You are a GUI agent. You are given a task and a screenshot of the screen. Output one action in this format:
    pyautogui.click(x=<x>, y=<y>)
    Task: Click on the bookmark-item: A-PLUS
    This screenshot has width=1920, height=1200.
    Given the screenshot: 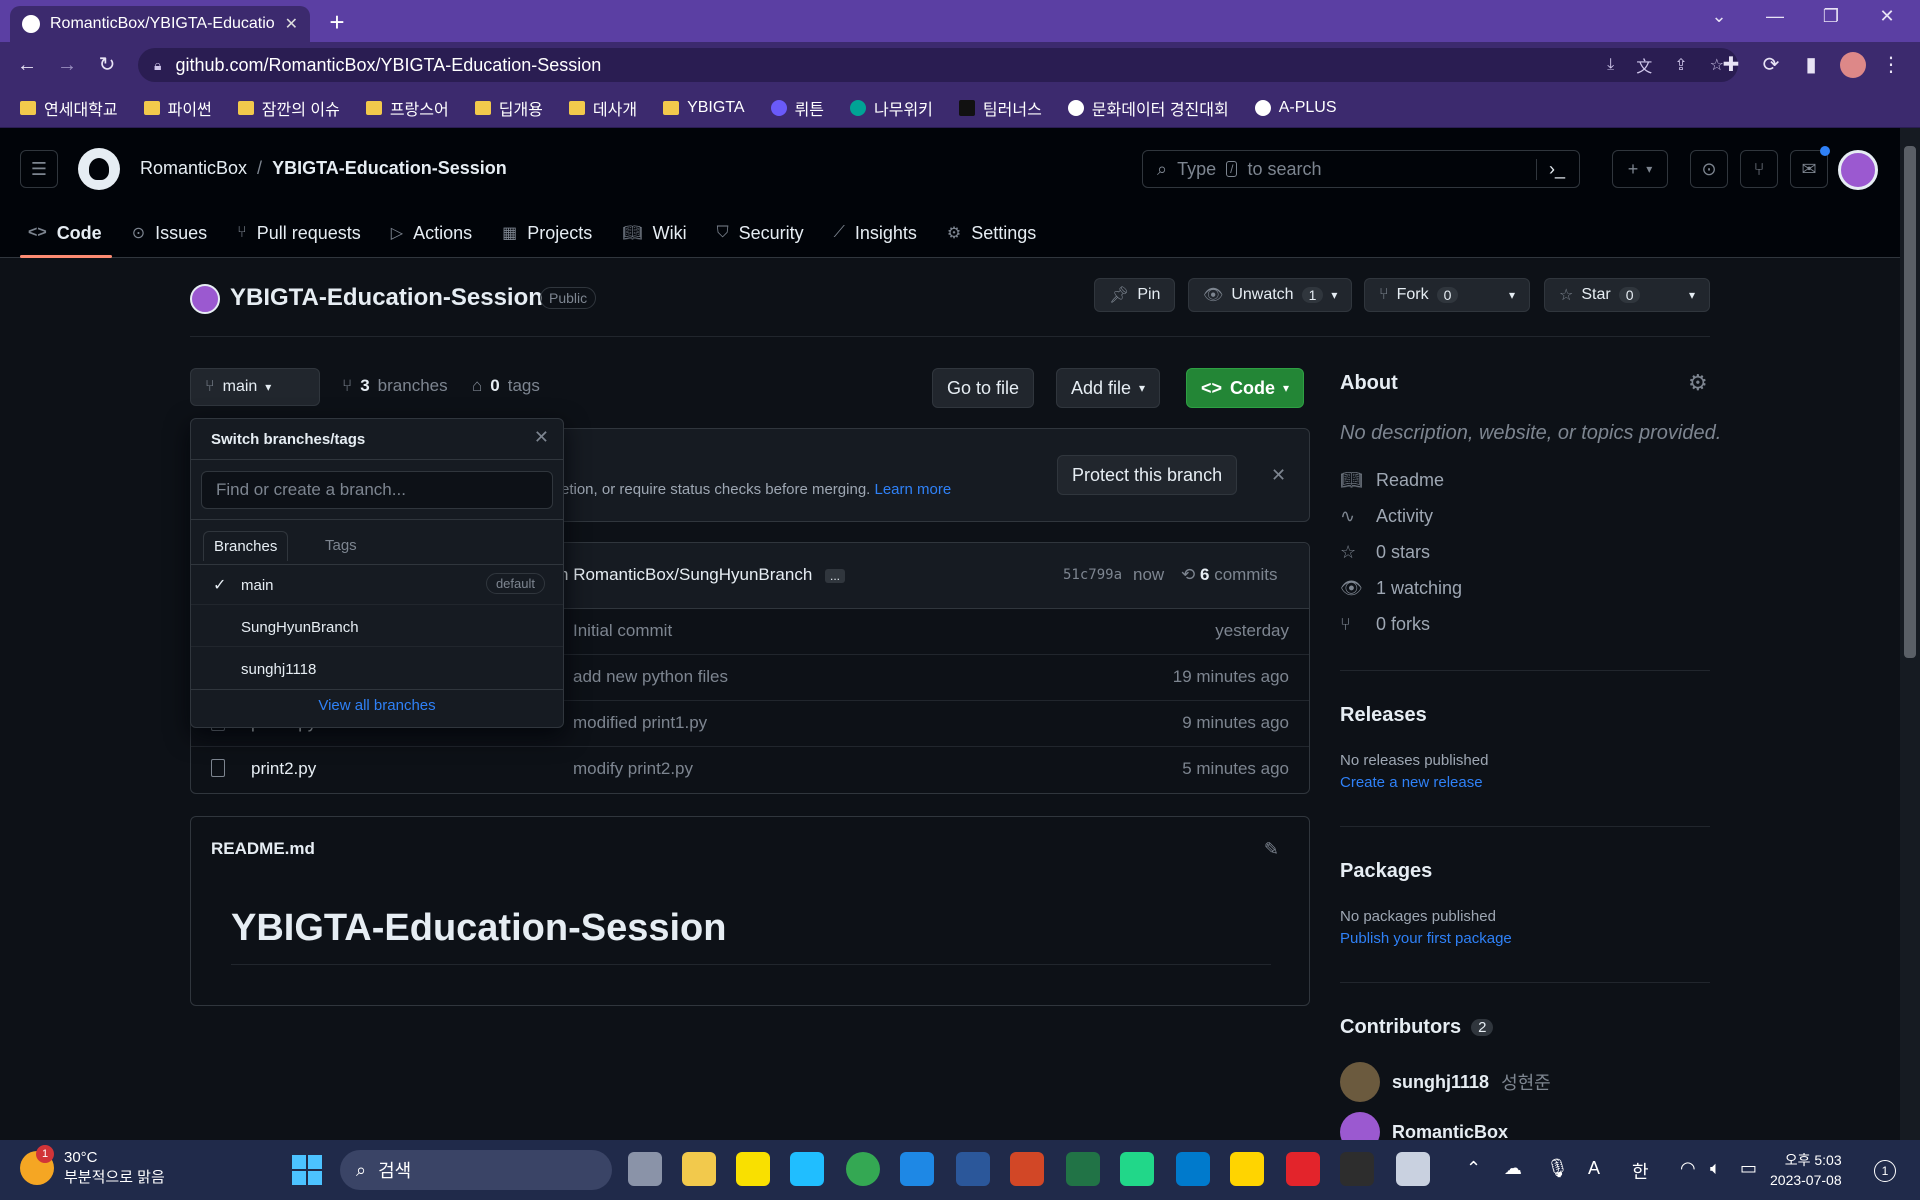 What is the action you would take?
    pyautogui.click(x=1295, y=108)
    